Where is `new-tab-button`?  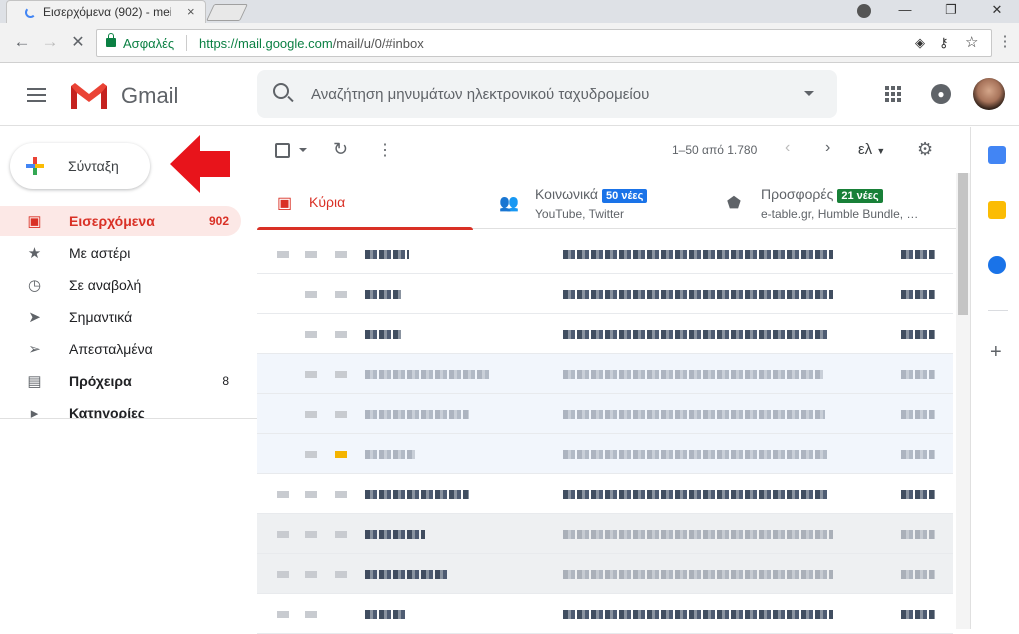 new-tab-button is located at coordinates (227, 12).